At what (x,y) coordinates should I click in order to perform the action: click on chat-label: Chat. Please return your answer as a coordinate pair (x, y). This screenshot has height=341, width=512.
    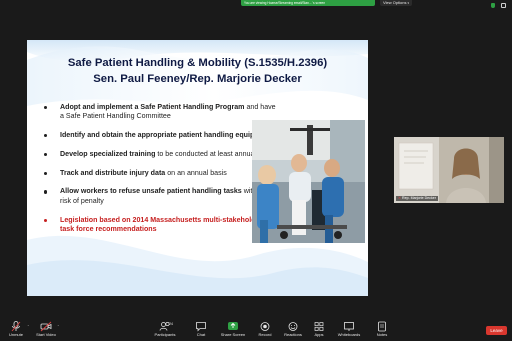
    Looking at the image, I should click on (201, 334).